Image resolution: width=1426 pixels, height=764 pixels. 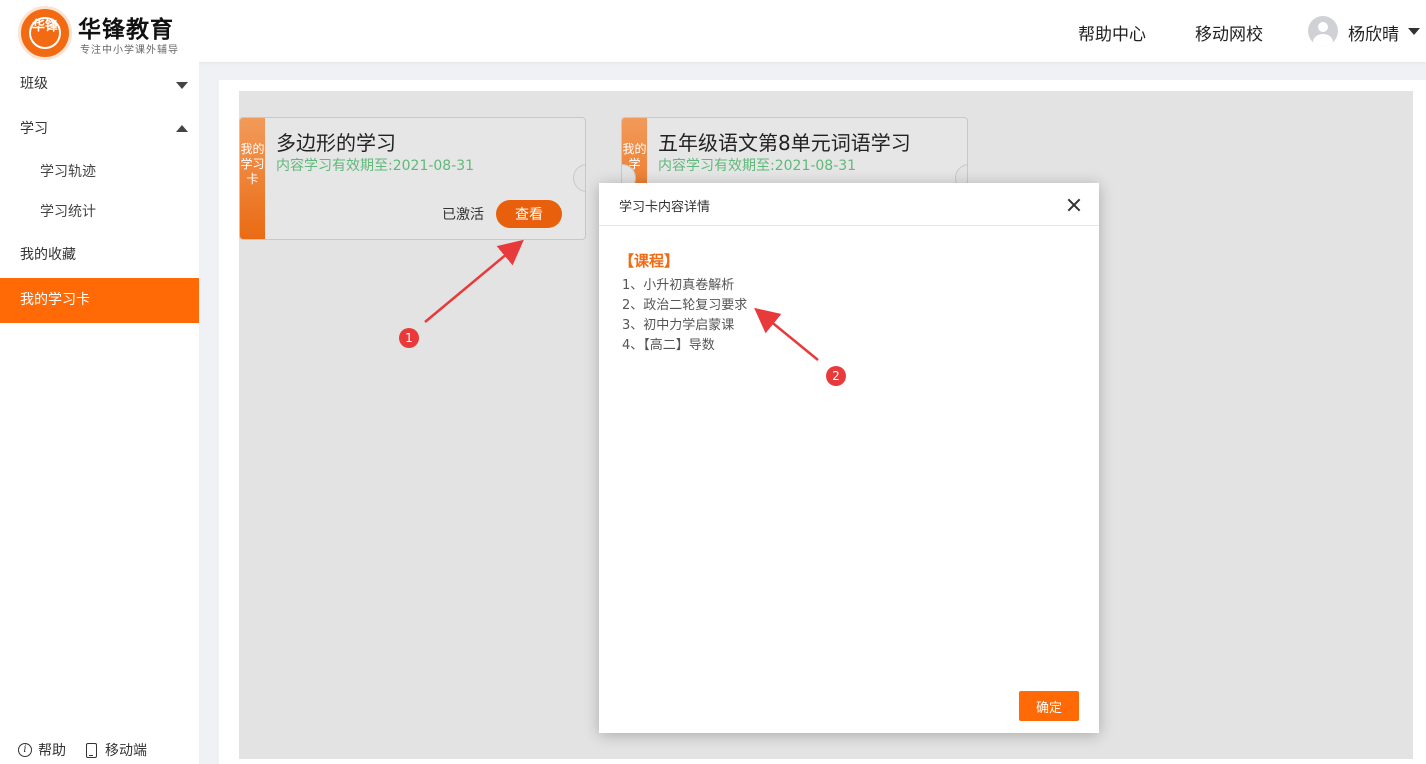 I want to click on logo-icon: 华锋, so click(x=45, y=33).